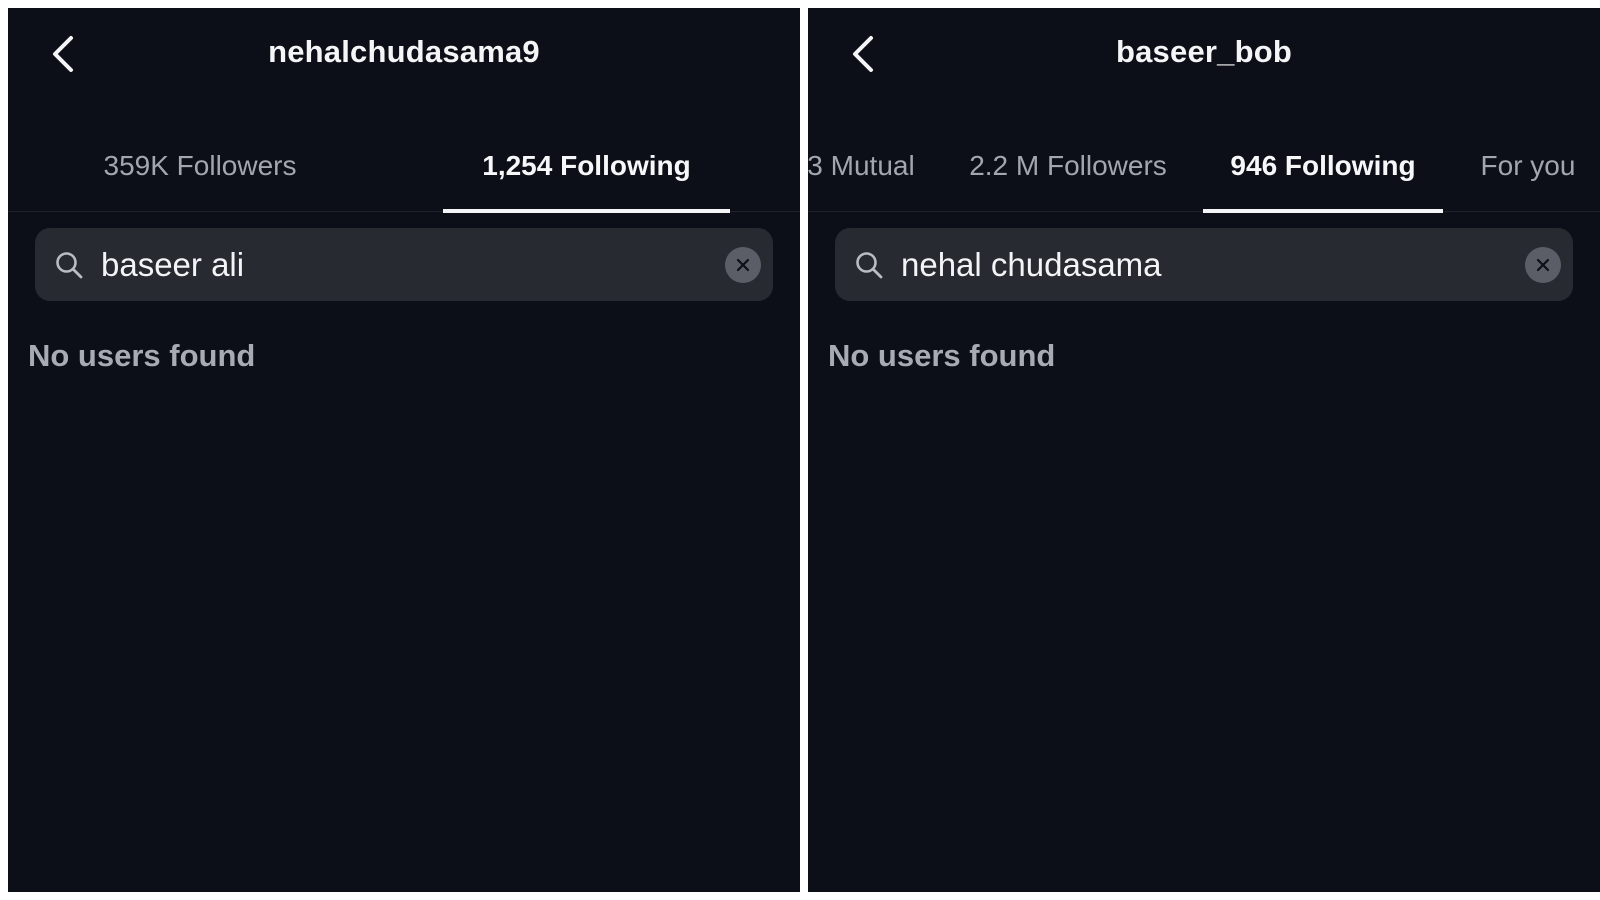 The image size is (1600, 900). I want to click on tab-followers: 2.2 M Followers, so click(1068, 170).